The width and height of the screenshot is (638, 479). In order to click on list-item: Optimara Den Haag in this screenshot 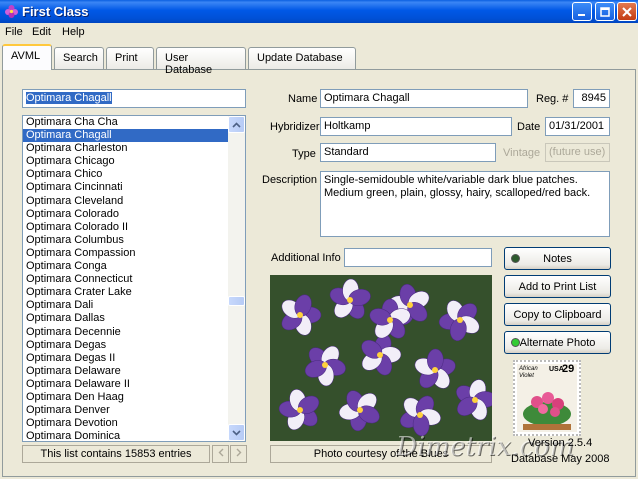, I will do `click(125, 397)`.